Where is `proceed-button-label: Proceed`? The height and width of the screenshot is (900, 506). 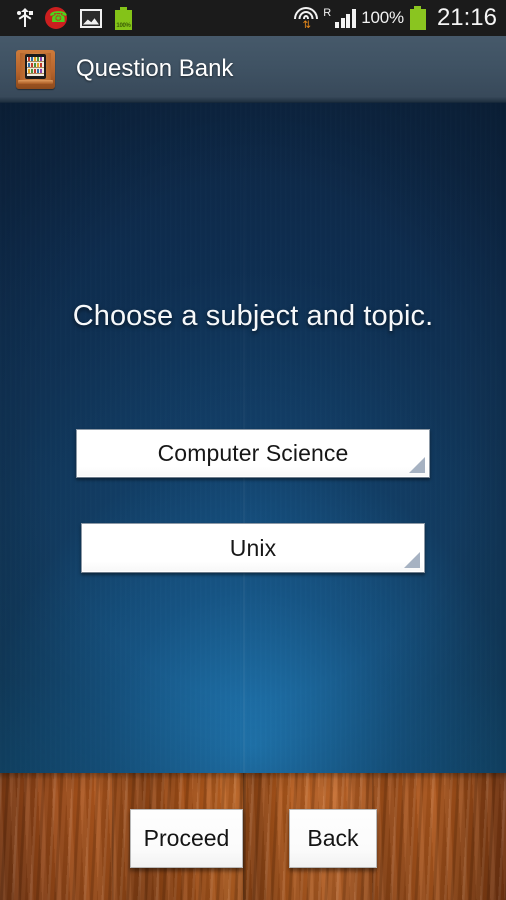
proceed-button-label: Proceed is located at coordinates (186, 838).